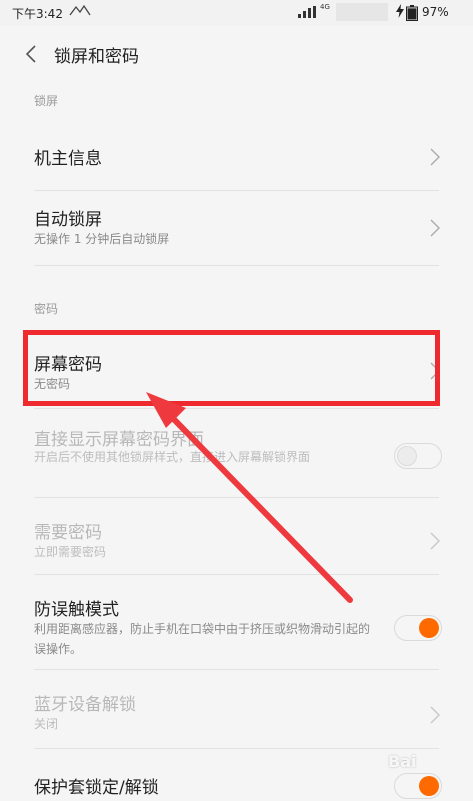  What do you see at coordinates (32, 54) in the screenshot?
I see `back-arrow-icon` at bounding box center [32, 54].